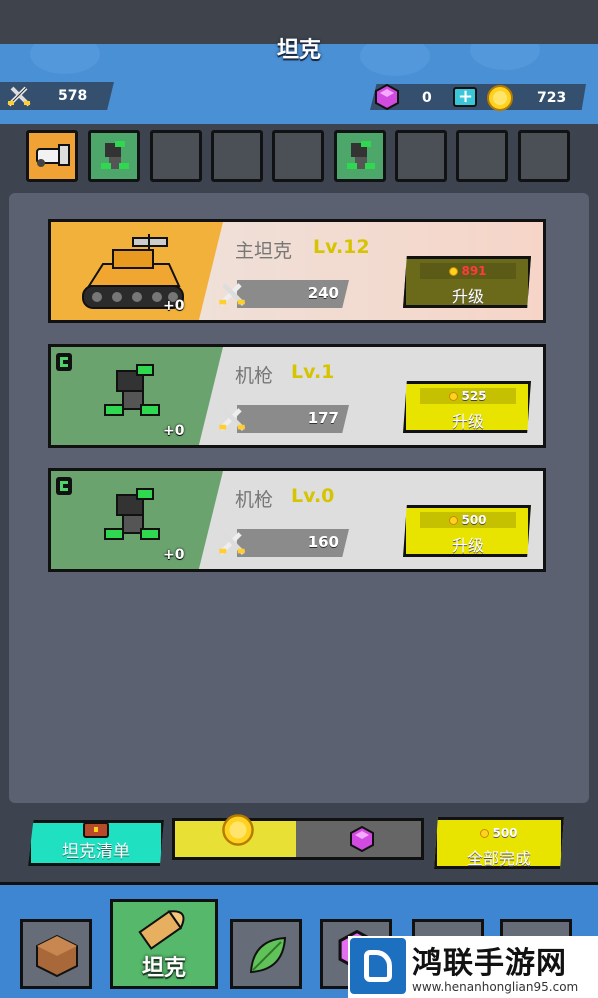 The height and width of the screenshot is (998, 598). I want to click on slot-cannon, so click(52, 156).